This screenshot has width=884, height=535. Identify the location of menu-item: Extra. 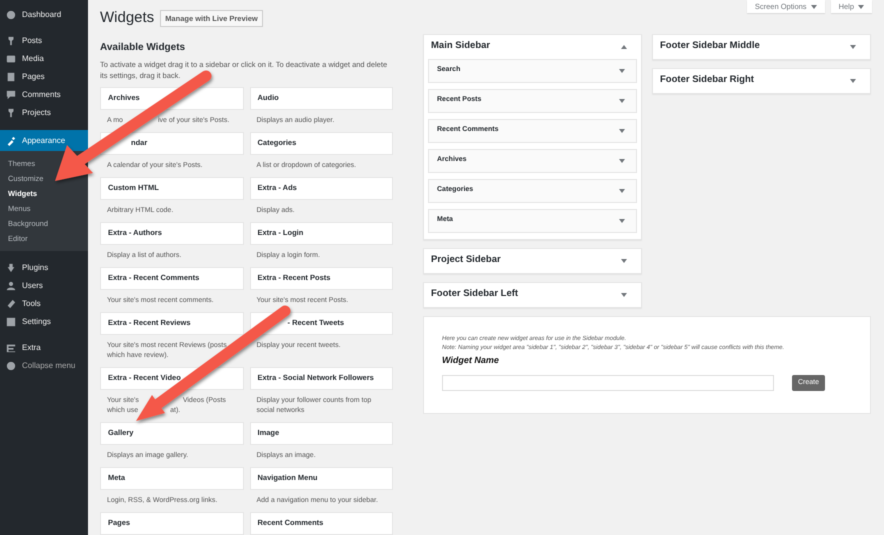
(44, 348).